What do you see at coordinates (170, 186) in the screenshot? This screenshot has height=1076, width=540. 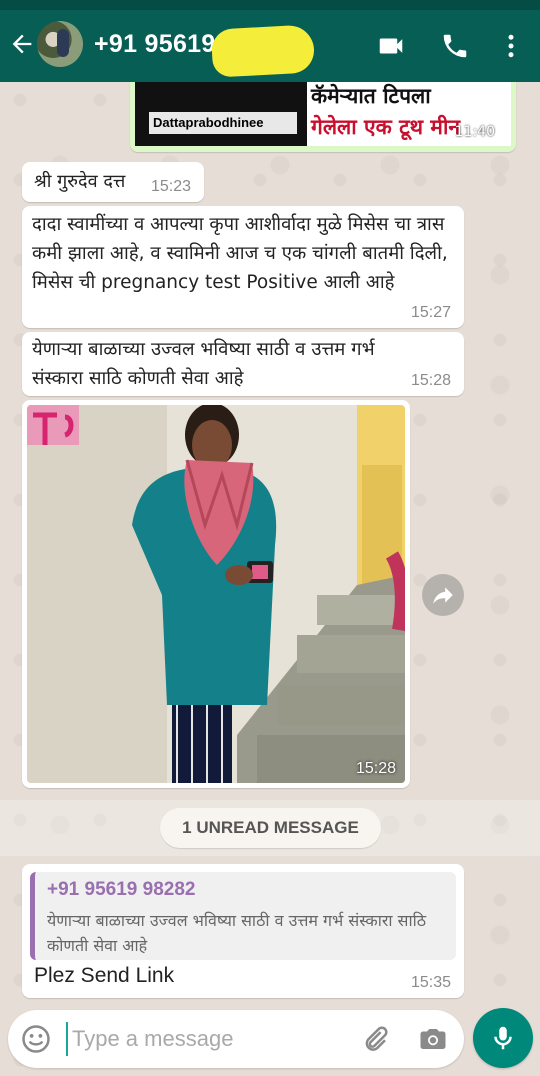 I see `message-time: 15:23` at bounding box center [170, 186].